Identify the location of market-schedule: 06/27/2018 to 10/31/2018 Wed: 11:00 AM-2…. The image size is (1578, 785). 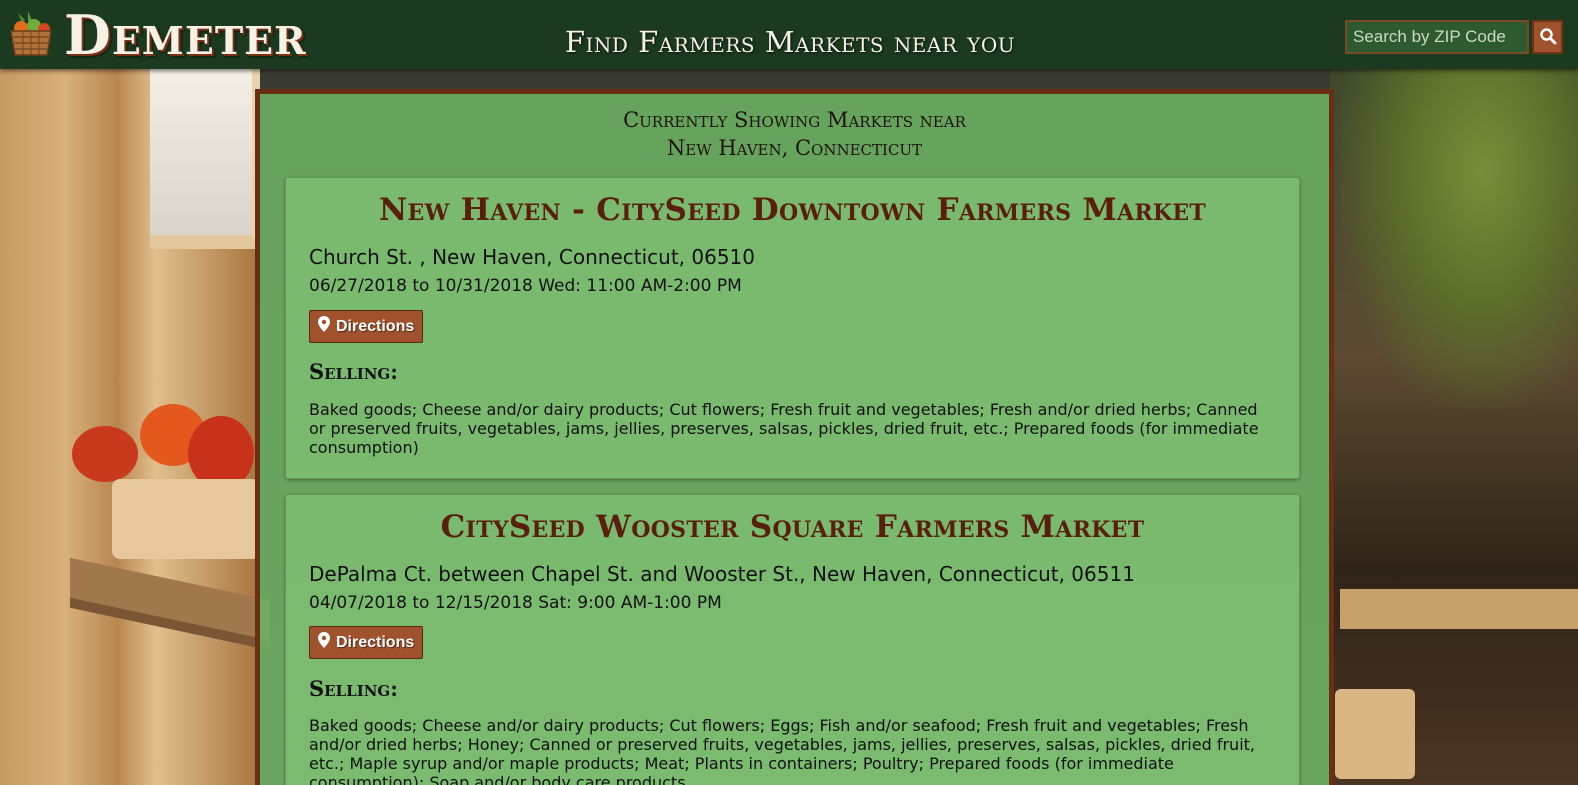
(525, 286).